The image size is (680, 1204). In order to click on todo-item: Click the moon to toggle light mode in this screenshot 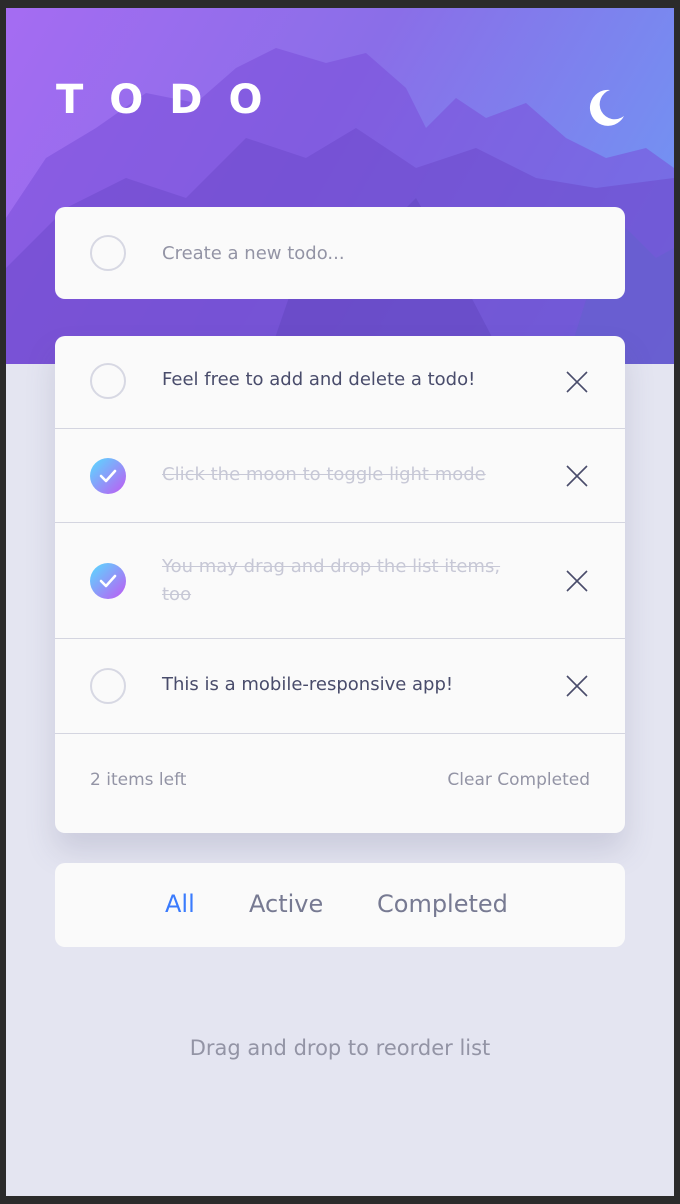, I will do `click(340, 476)`.